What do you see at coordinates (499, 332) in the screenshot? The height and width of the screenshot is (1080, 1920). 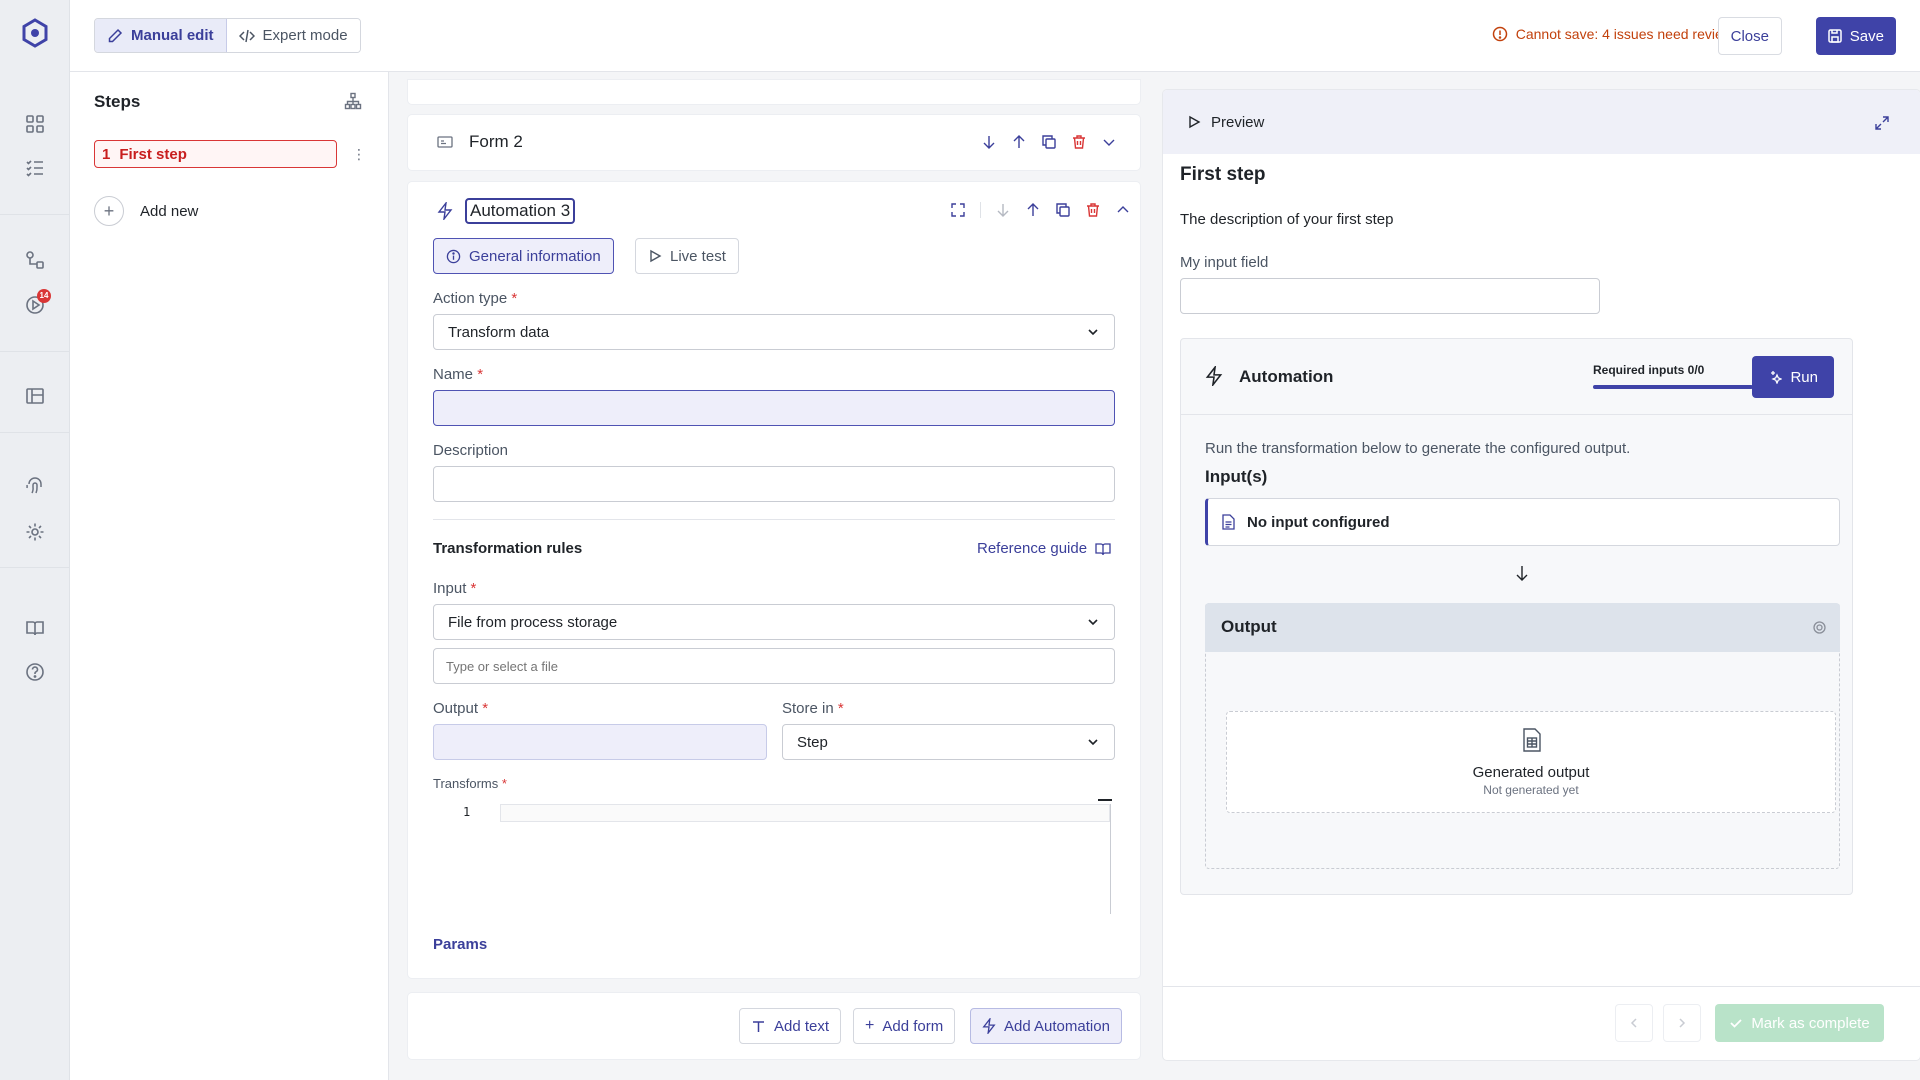 I see `action-type-value: Transform data` at bounding box center [499, 332].